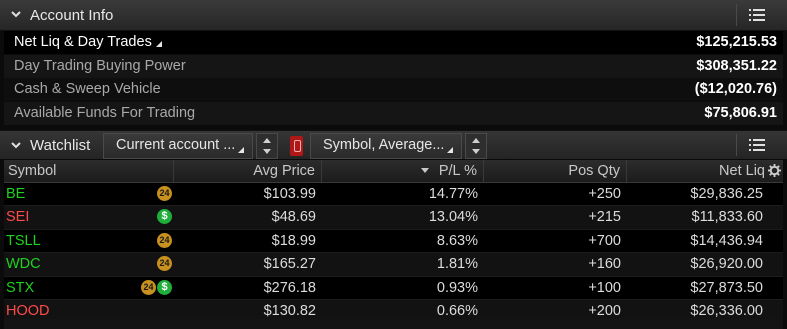 This screenshot has width=787, height=329. What do you see at coordinates (87, 89) in the screenshot?
I see `account-row-label: Cash & Sweep Vehicle` at bounding box center [87, 89].